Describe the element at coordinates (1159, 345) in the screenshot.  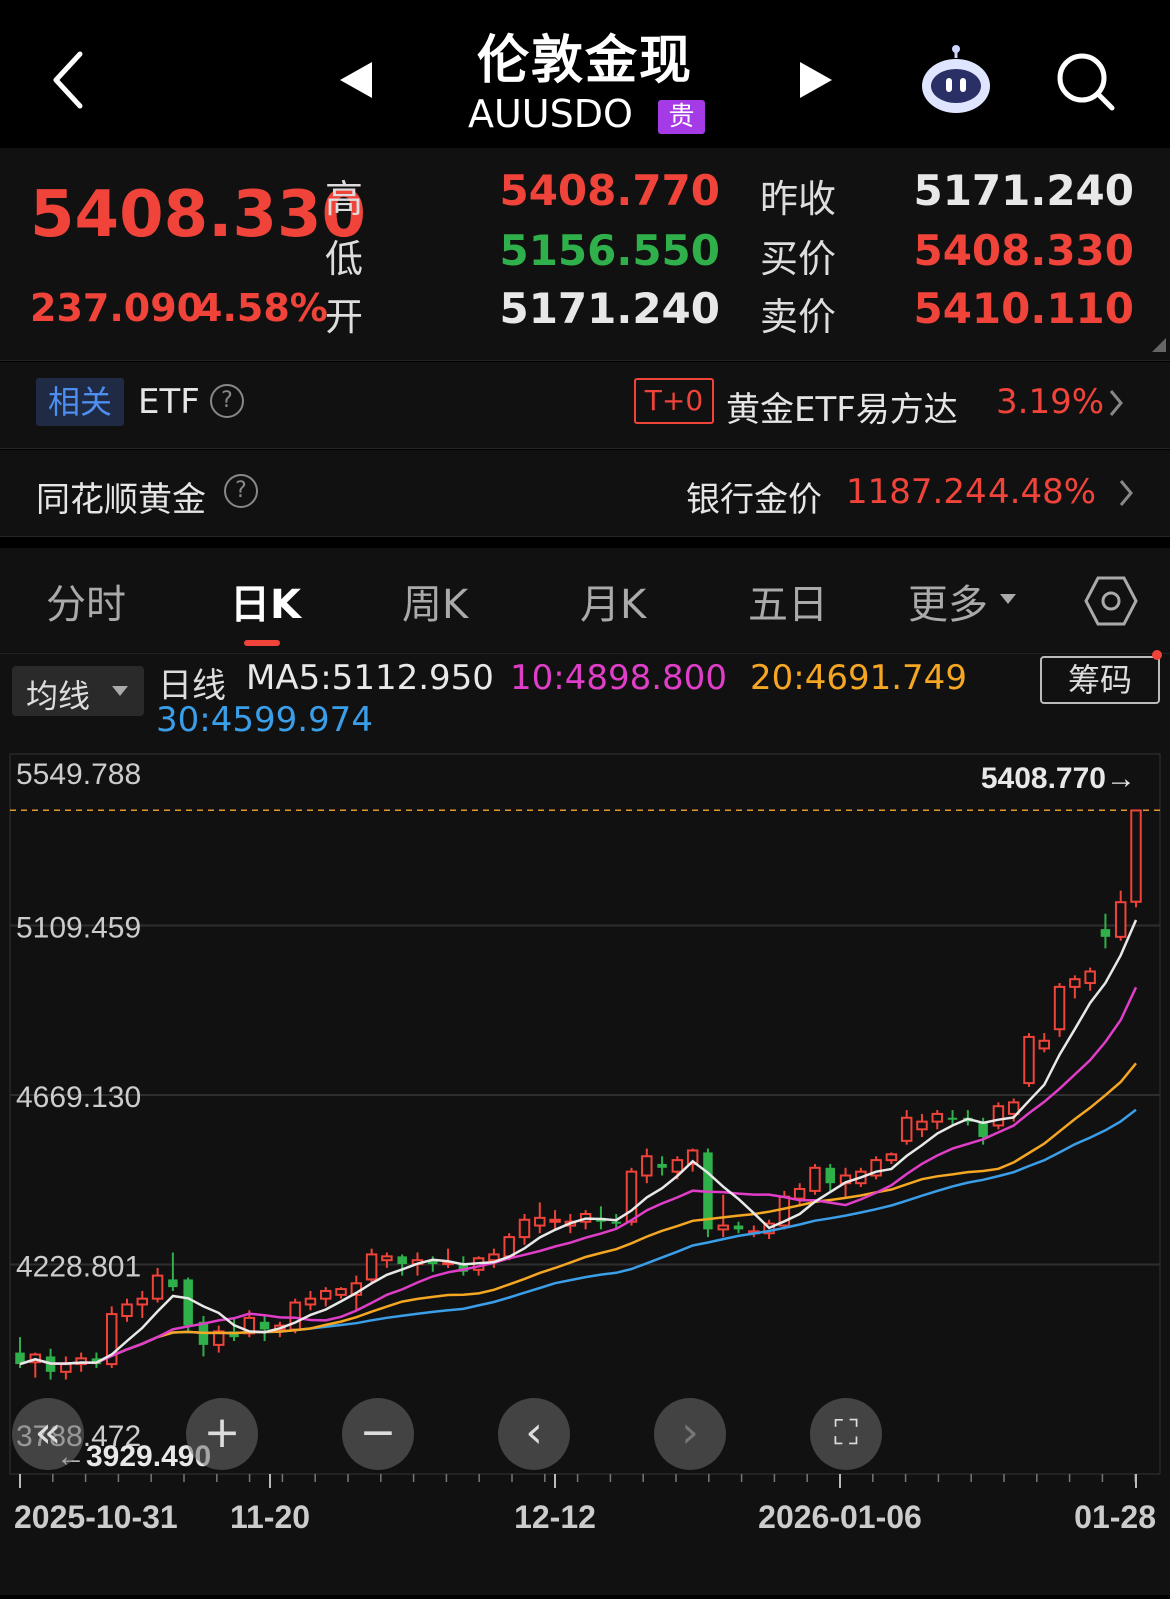
I see `expand-corner-icon` at that location.